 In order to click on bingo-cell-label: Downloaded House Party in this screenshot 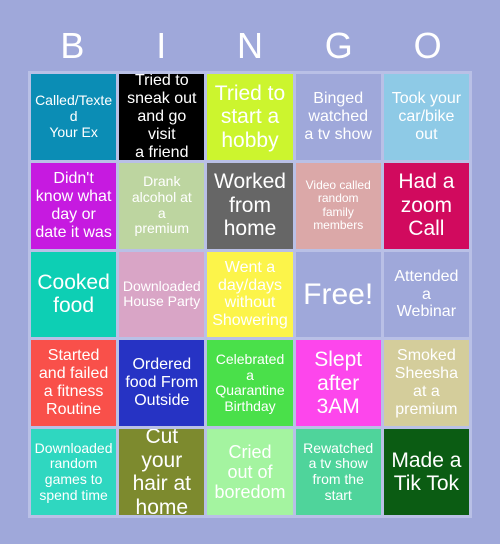, I will do `click(161, 293)`.